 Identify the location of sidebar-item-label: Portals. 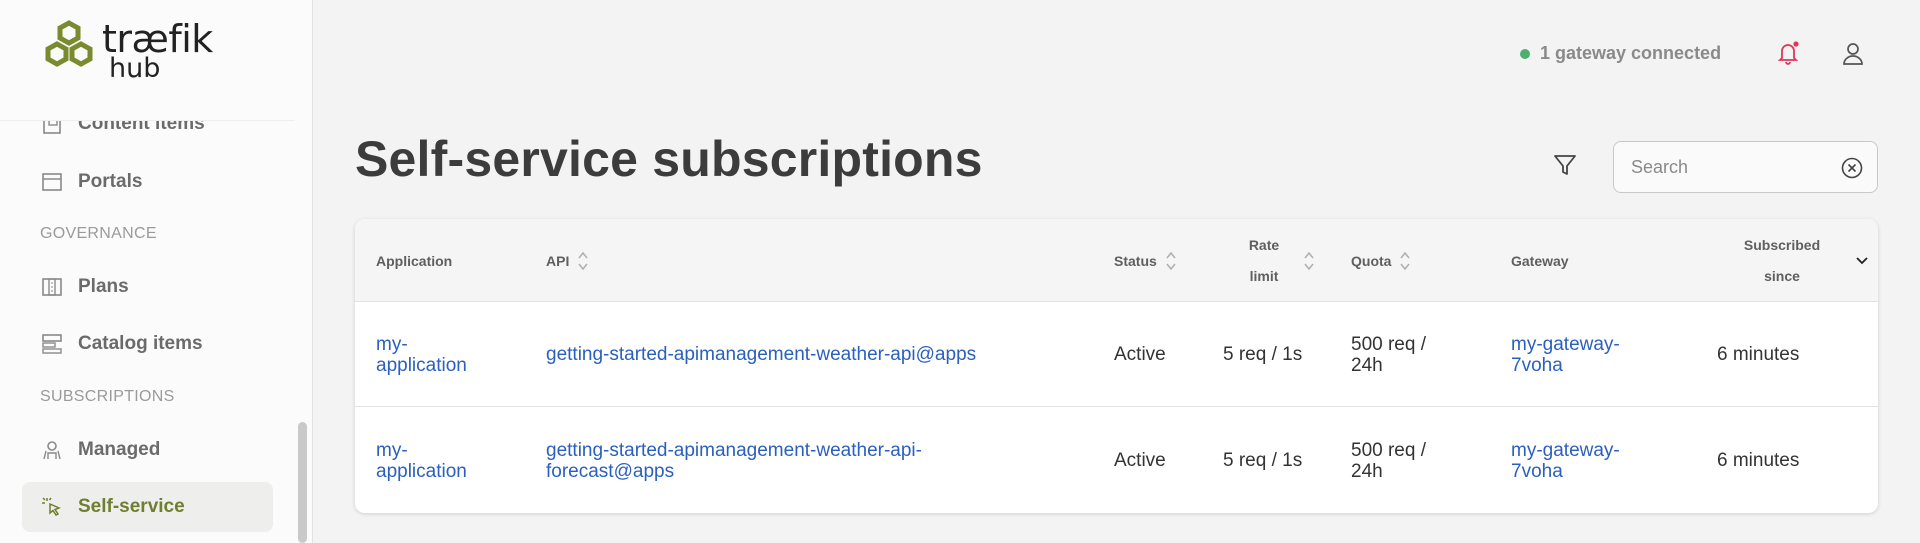
(110, 181).